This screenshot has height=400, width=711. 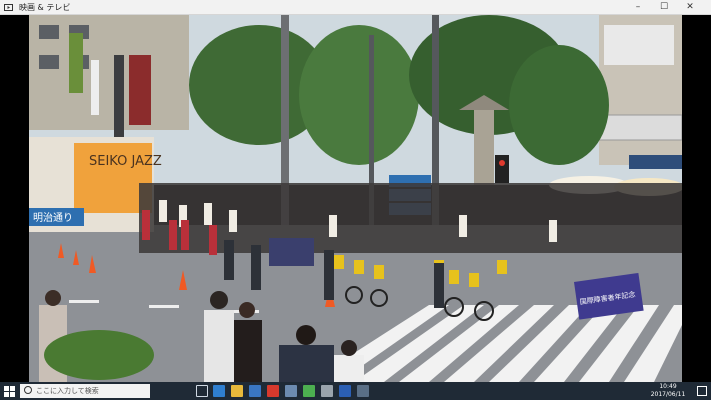 What do you see at coordinates (309, 391) in the screenshot?
I see `chrome-icon` at bounding box center [309, 391].